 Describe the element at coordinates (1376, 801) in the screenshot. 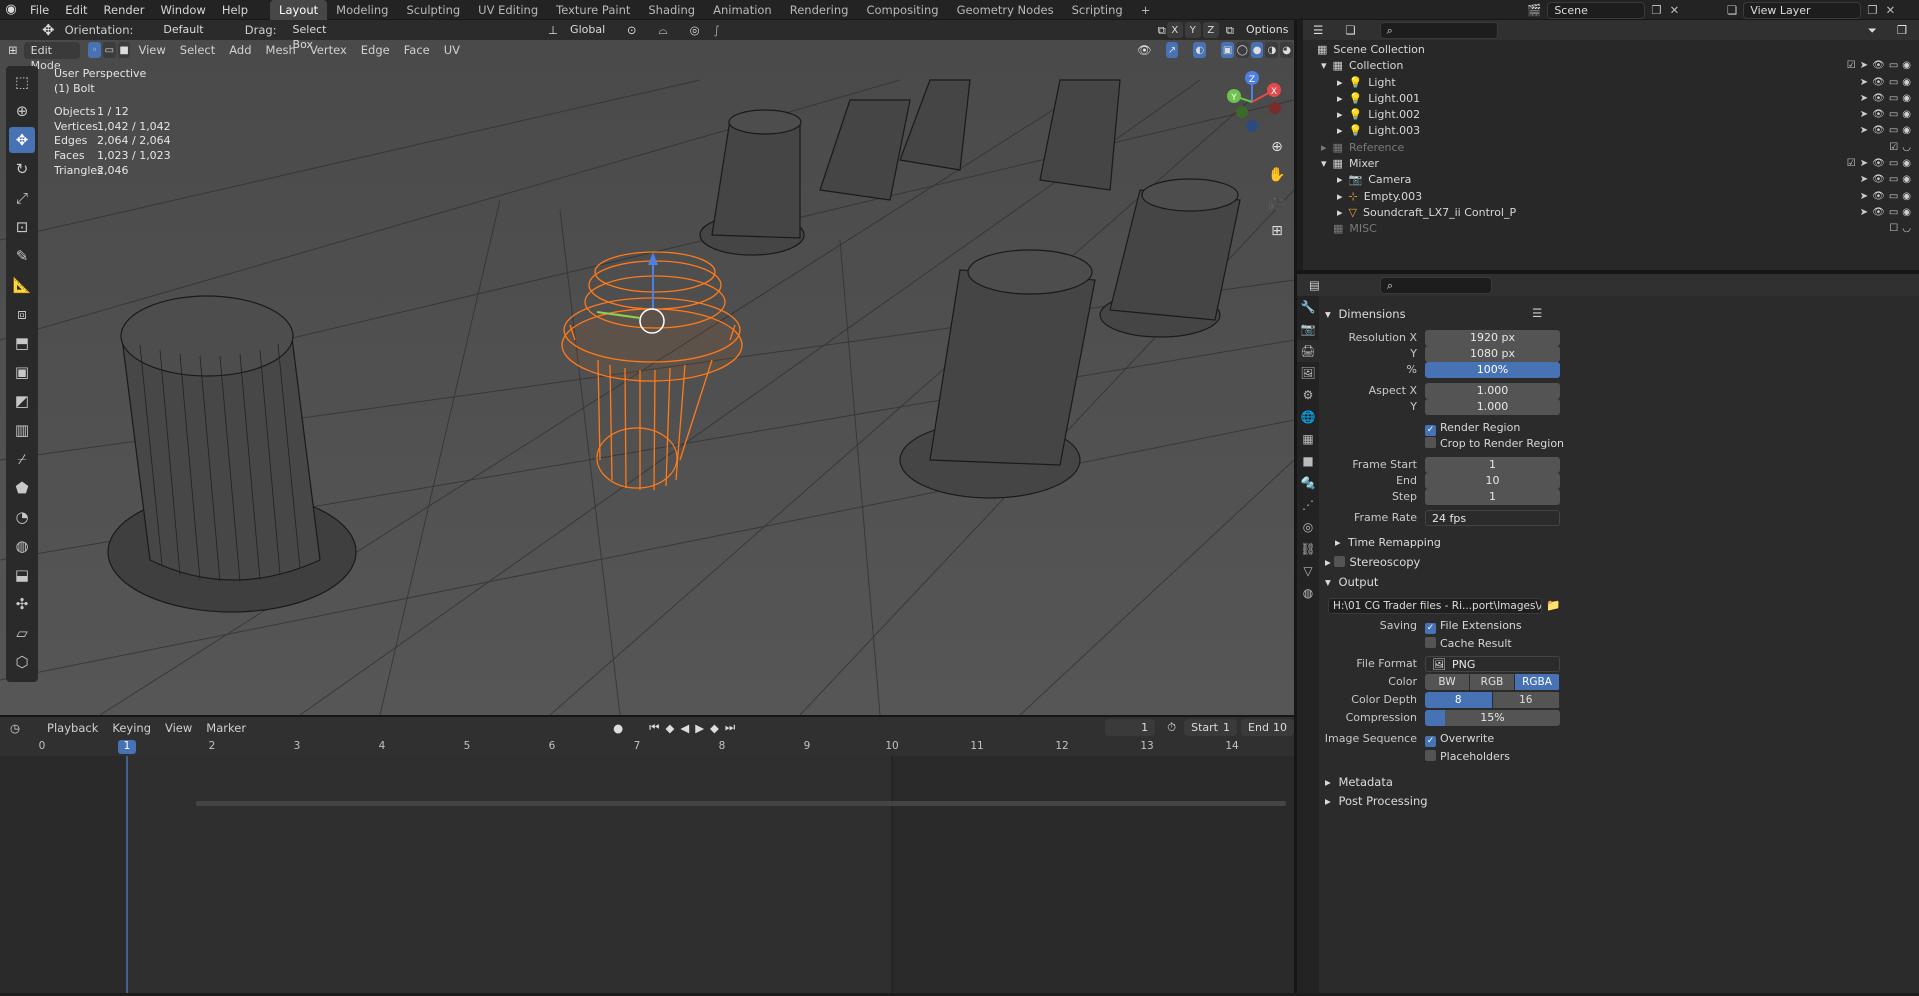

I see `post-processing-panel-header: ▸ Post Processing` at that location.